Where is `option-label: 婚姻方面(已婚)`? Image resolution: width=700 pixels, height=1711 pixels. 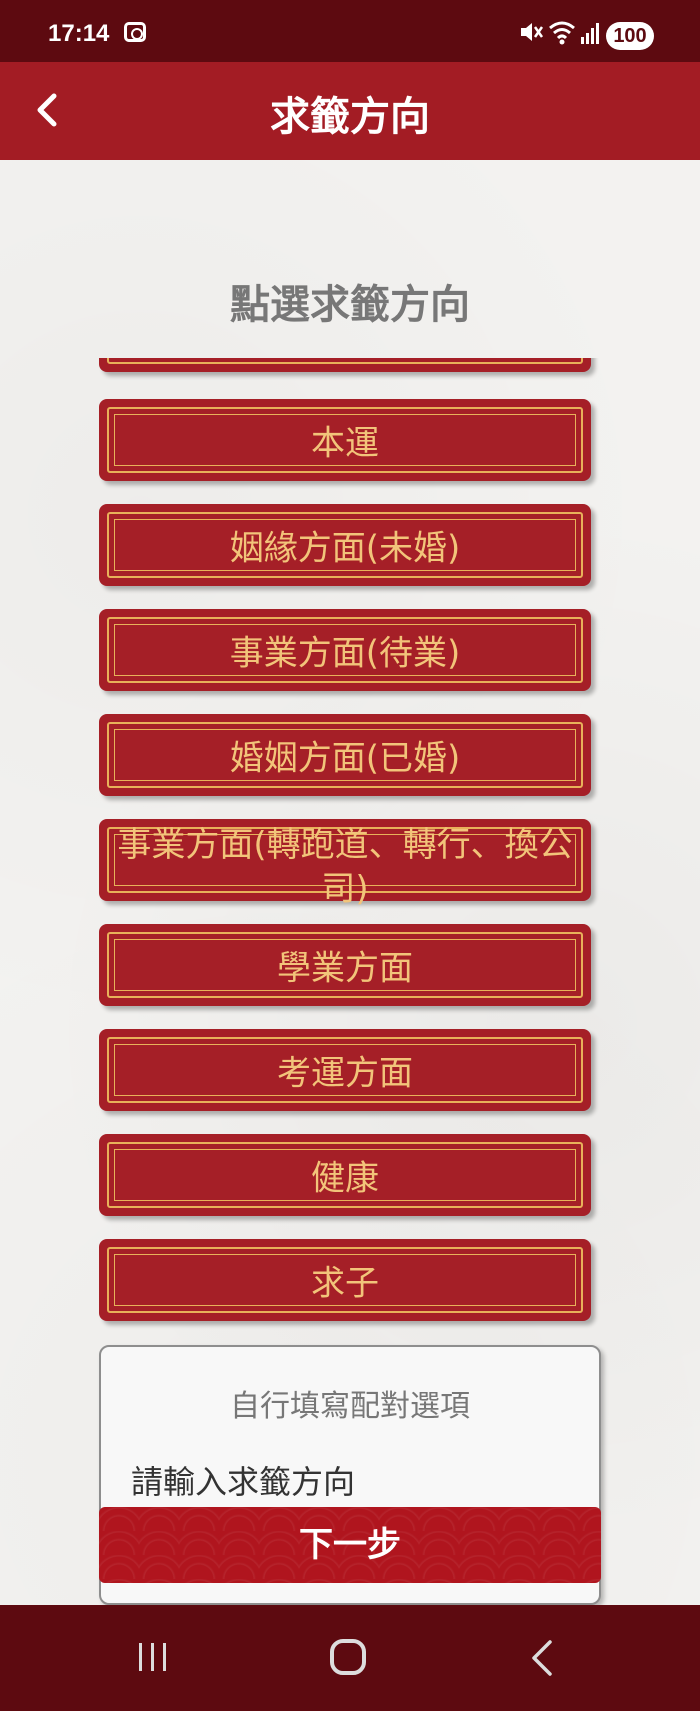
option-label: 婚姻方面(已婚) is located at coordinates (345, 758).